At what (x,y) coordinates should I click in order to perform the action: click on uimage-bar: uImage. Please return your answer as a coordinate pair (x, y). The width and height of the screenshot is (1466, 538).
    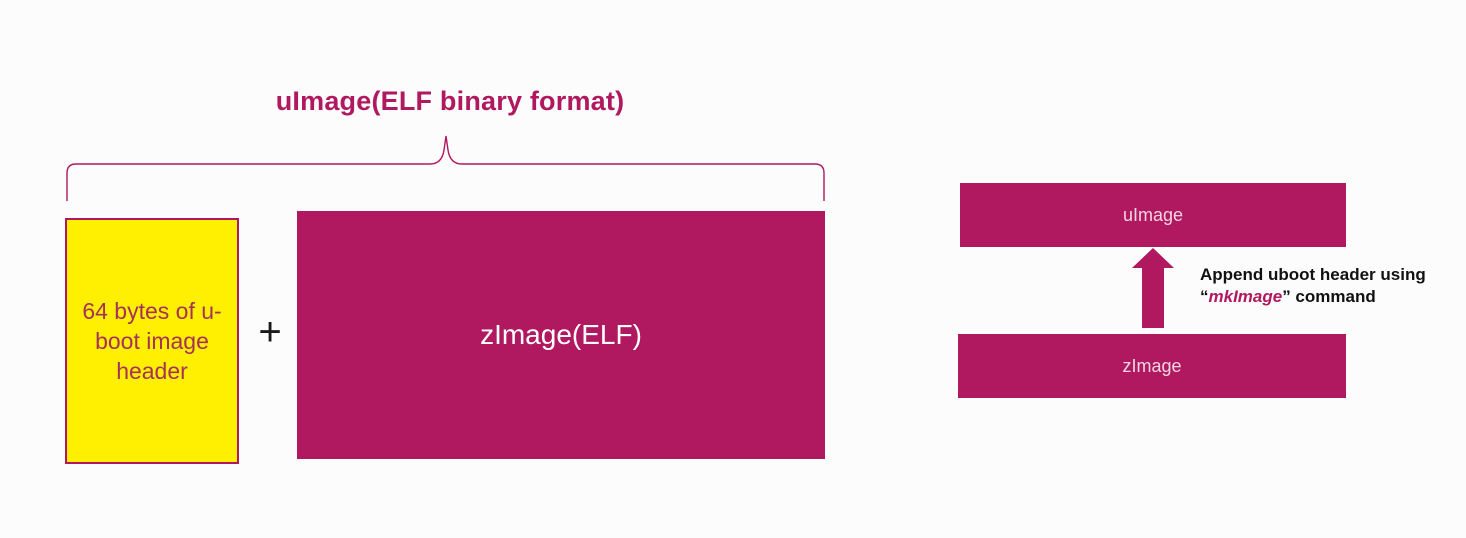
    Looking at the image, I should click on (1153, 215).